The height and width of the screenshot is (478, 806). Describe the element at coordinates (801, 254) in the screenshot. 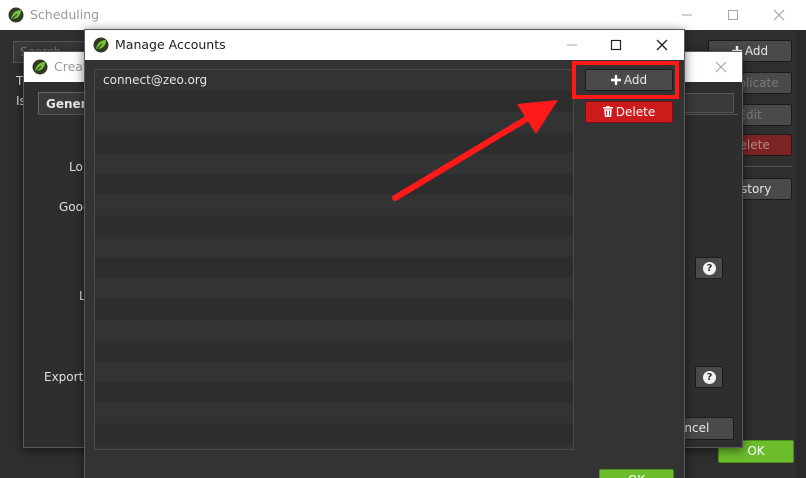

I see `scheduling-scrollbar` at that location.